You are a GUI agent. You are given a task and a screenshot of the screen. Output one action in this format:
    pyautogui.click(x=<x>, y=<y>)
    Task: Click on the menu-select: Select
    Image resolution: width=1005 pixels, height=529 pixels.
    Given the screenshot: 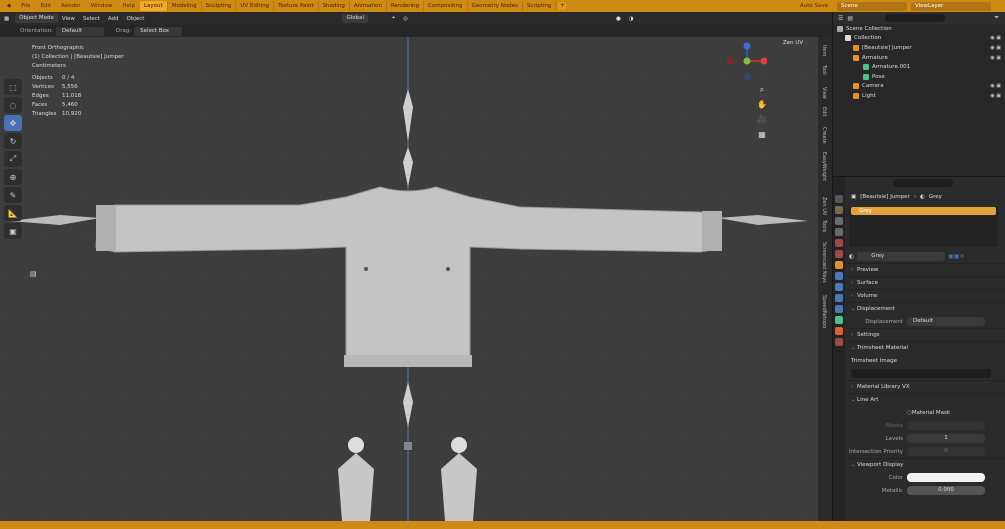 What is the action you would take?
    pyautogui.click(x=91, y=19)
    